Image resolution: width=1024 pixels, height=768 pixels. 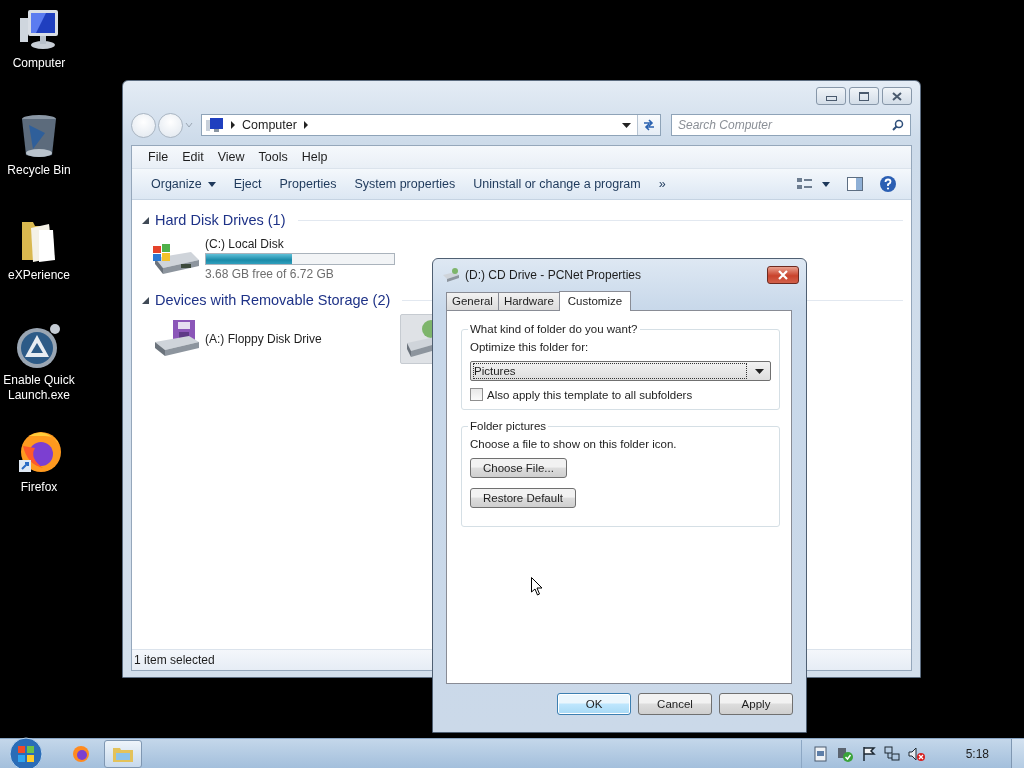 I want to click on maximize-button, so click(x=864, y=96).